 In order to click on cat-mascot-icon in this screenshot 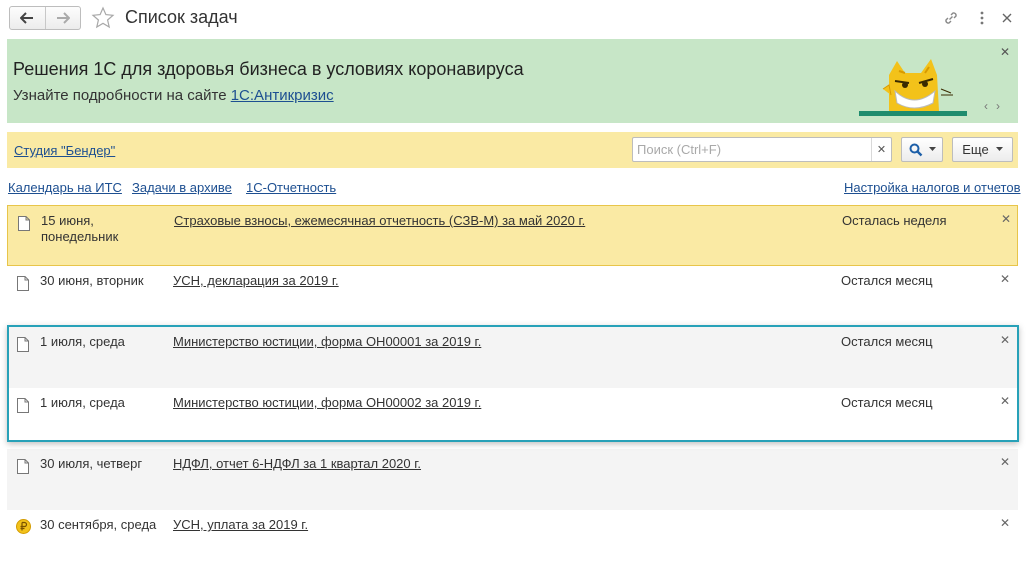, I will do `click(913, 87)`.